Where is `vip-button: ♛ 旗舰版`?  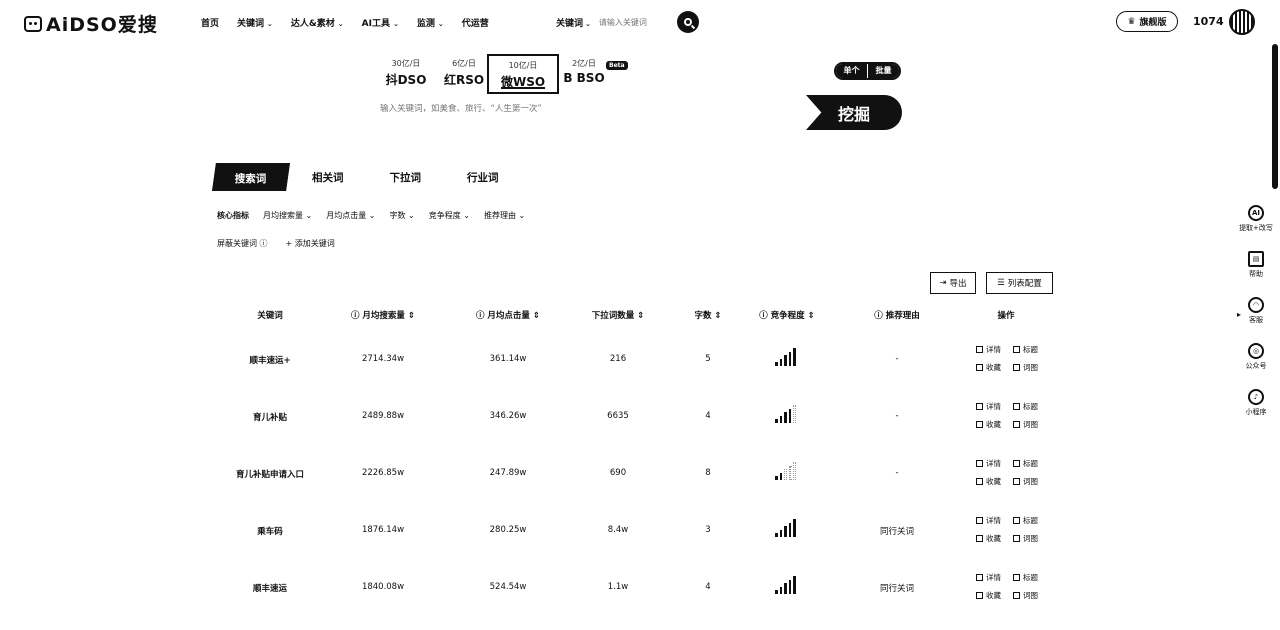 vip-button: ♛ 旗舰版 is located at coordinates (1147, 21).